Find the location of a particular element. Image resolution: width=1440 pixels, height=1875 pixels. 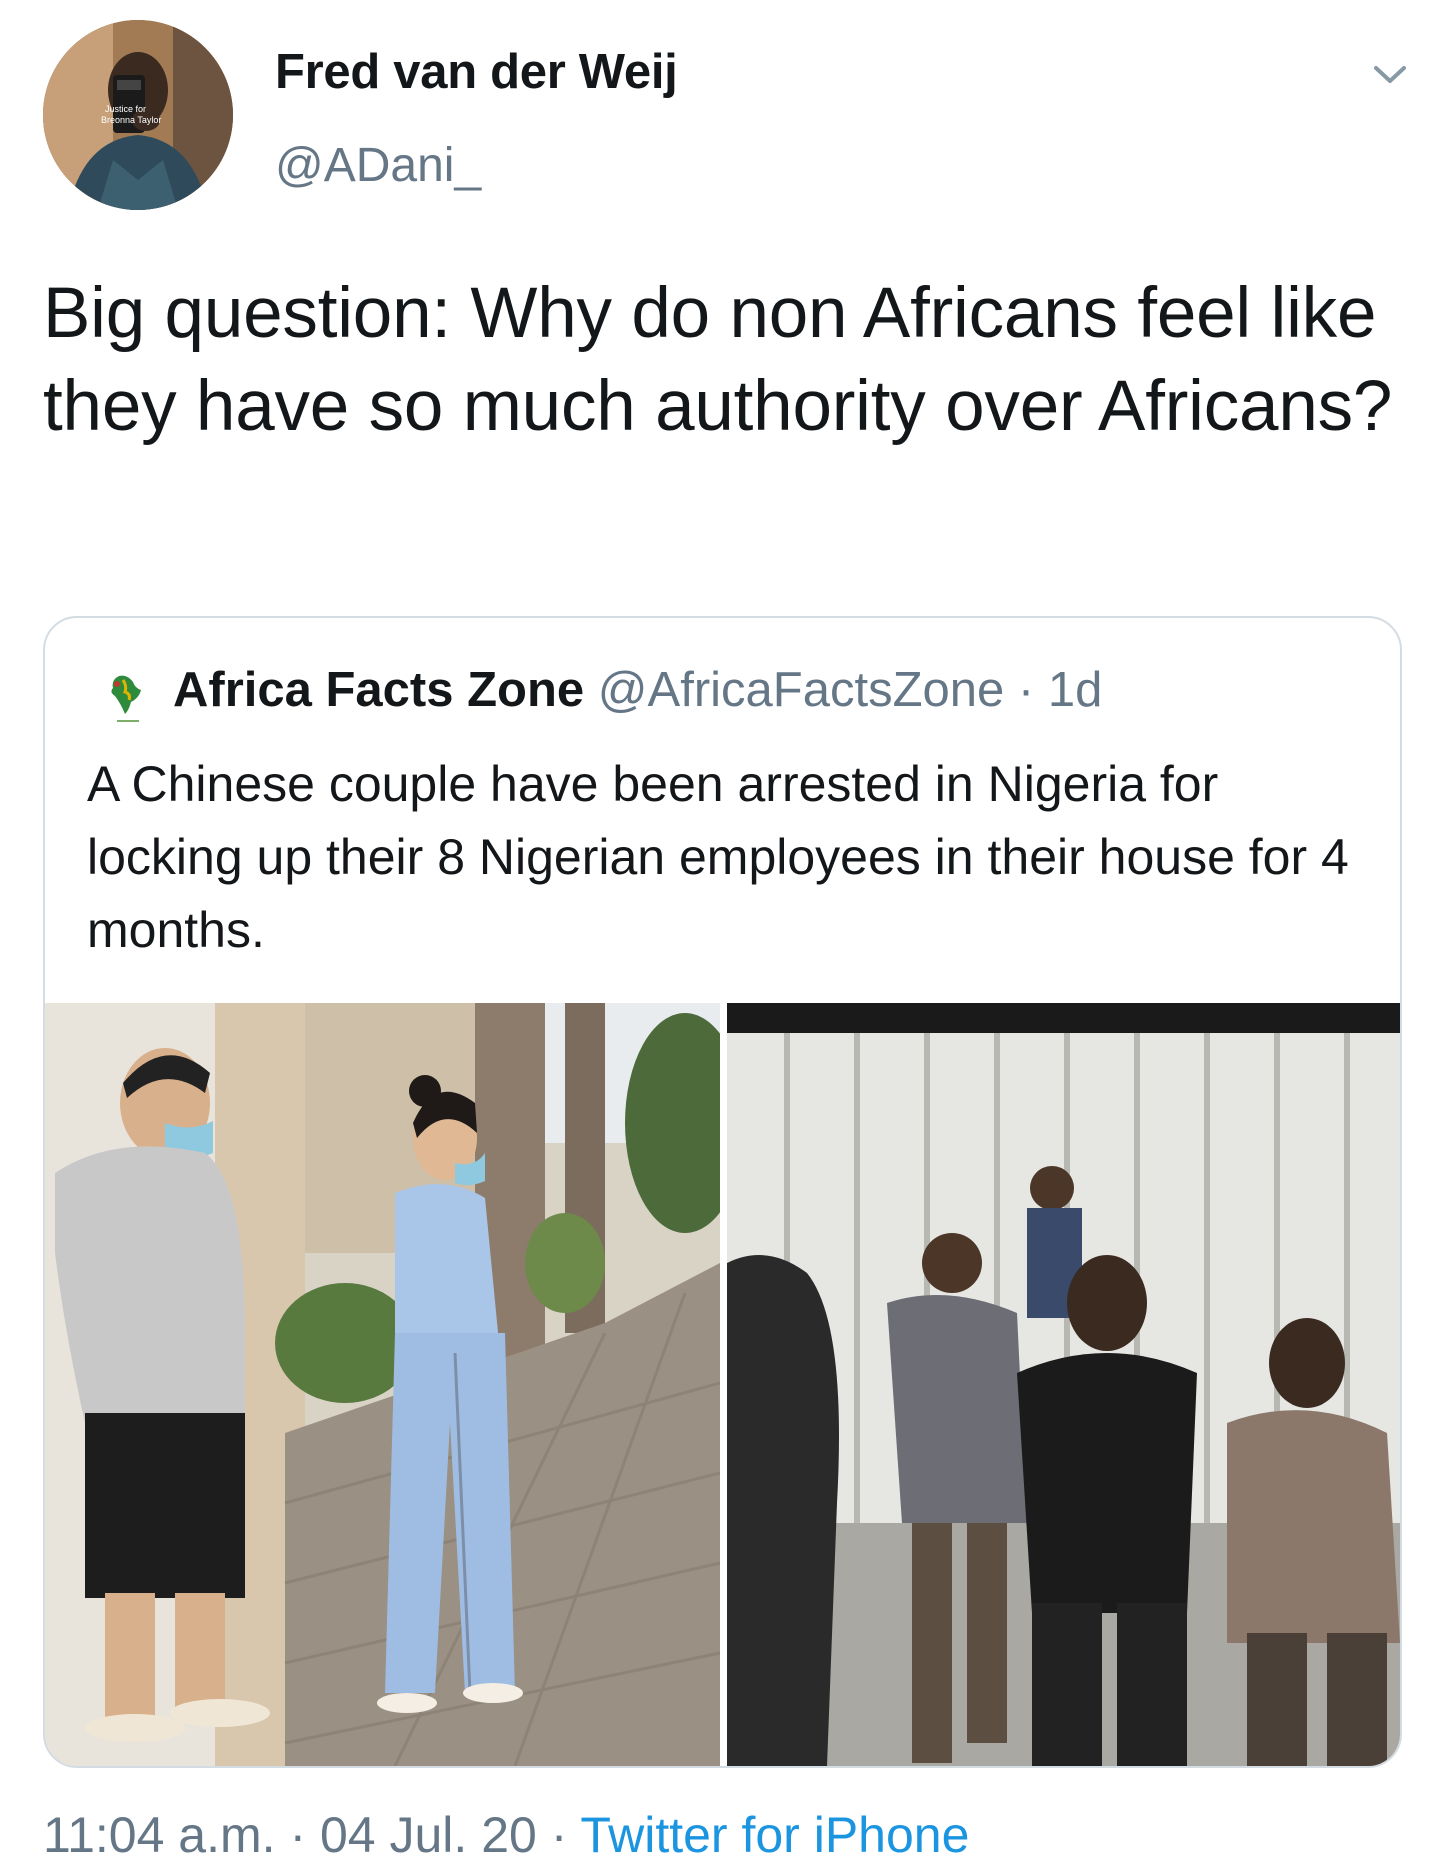

quoted-handle: @AfricaFactsZone is located at coordinates (801, 690).